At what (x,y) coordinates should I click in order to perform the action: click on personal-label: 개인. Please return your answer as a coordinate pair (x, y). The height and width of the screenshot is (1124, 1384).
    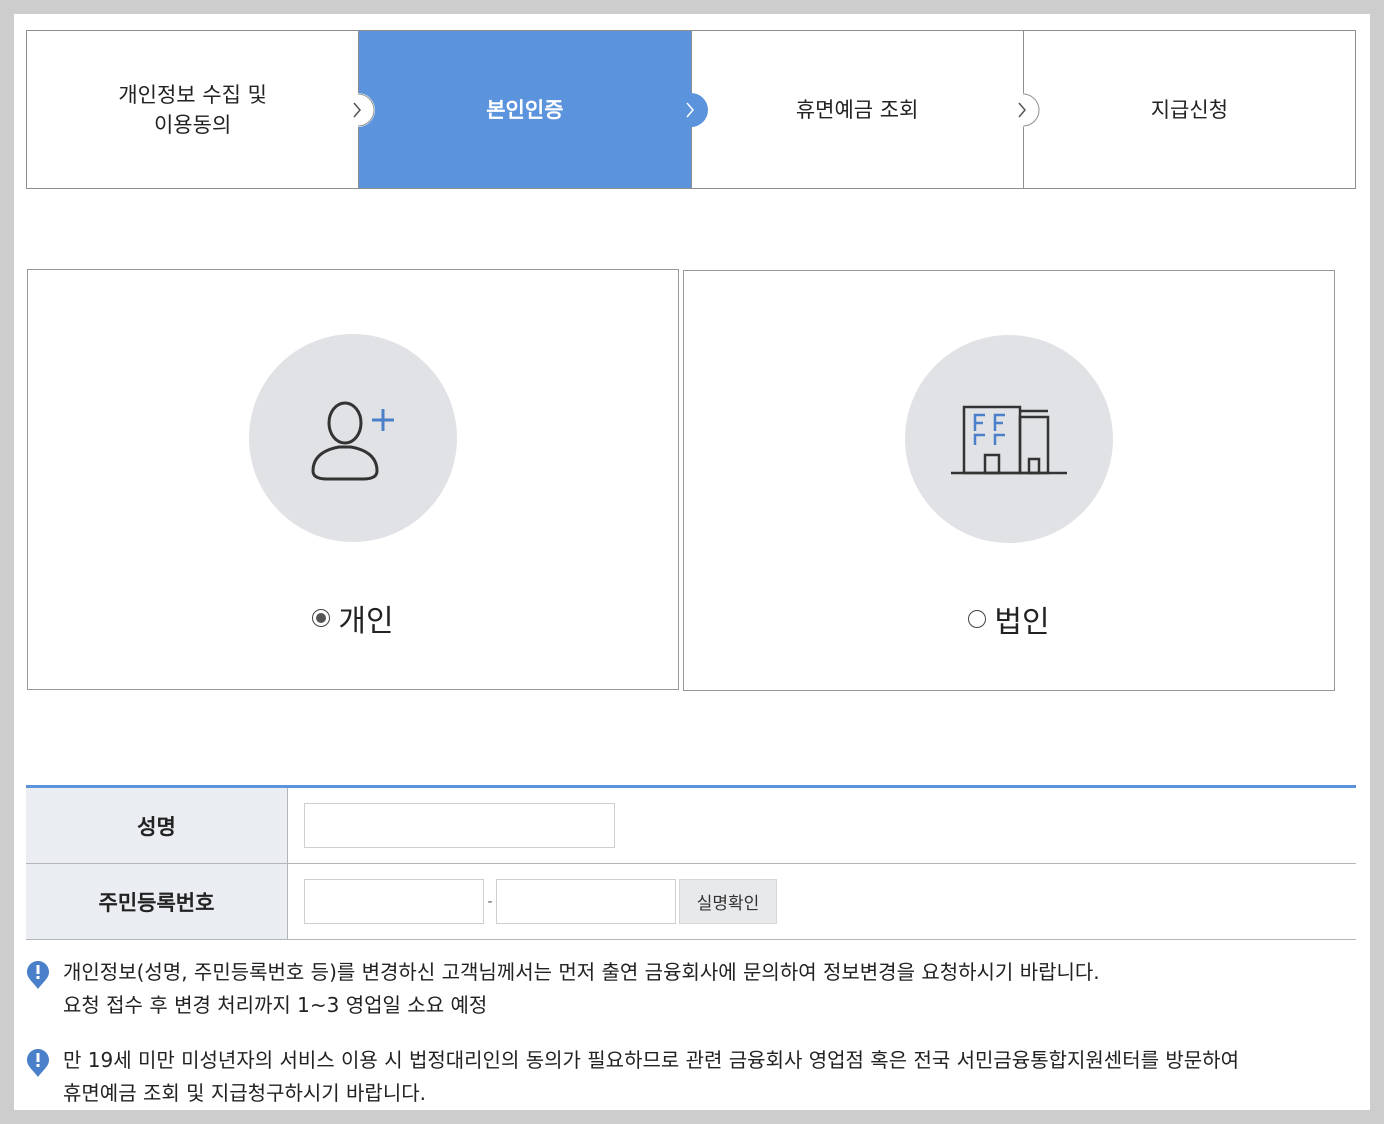
    Looking at the image, I should click on (366, 621).